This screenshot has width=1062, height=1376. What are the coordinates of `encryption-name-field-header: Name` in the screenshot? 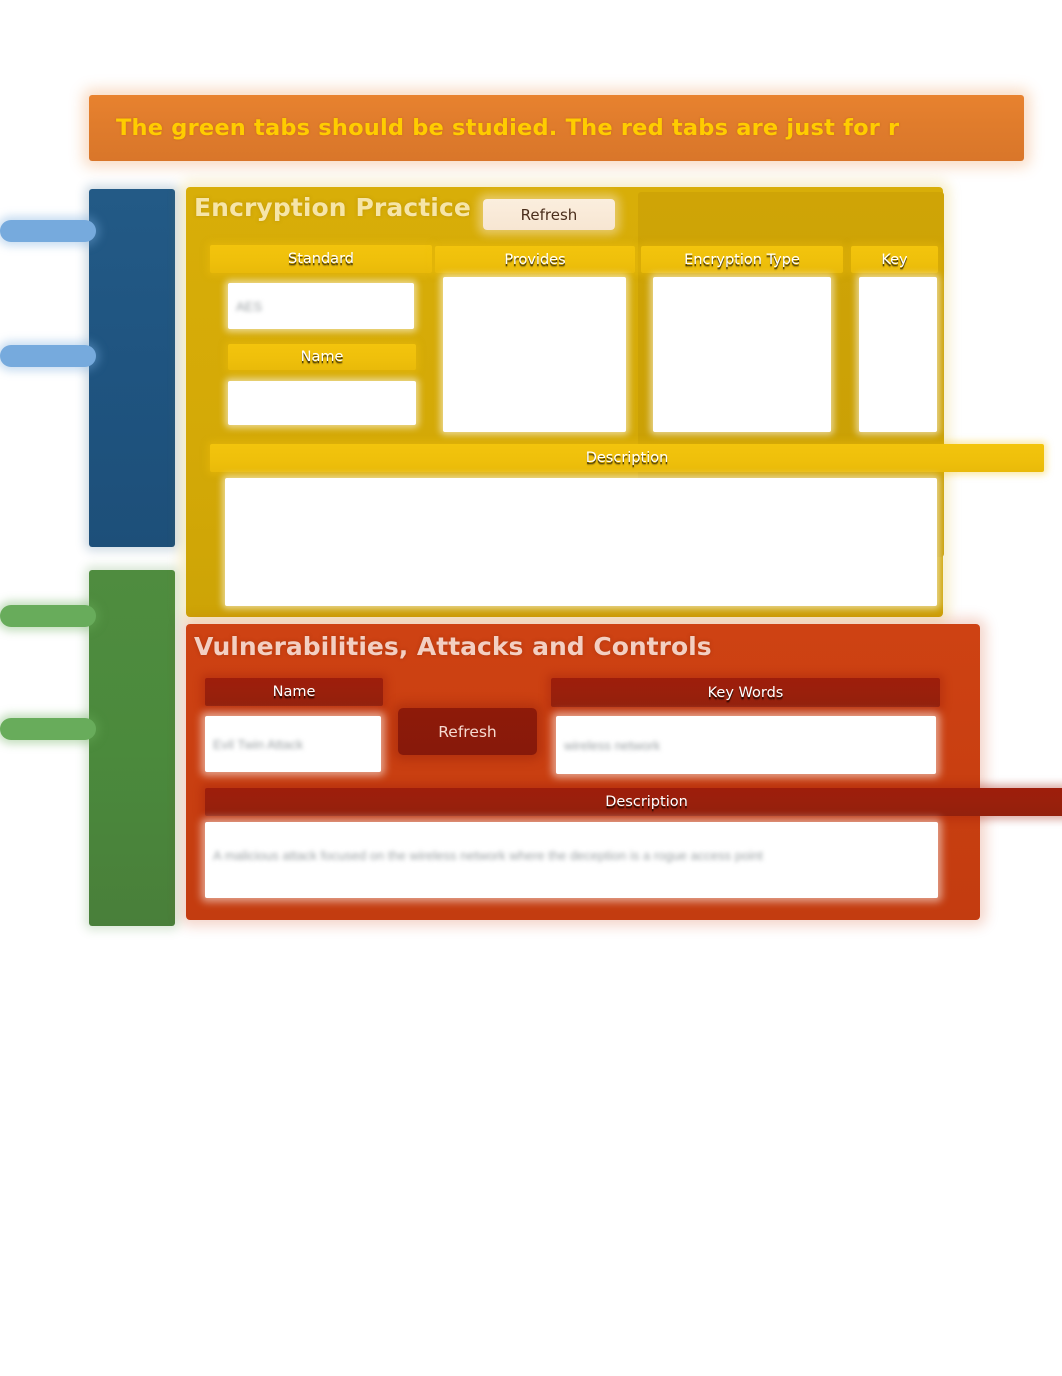 It's located at (322, 357).